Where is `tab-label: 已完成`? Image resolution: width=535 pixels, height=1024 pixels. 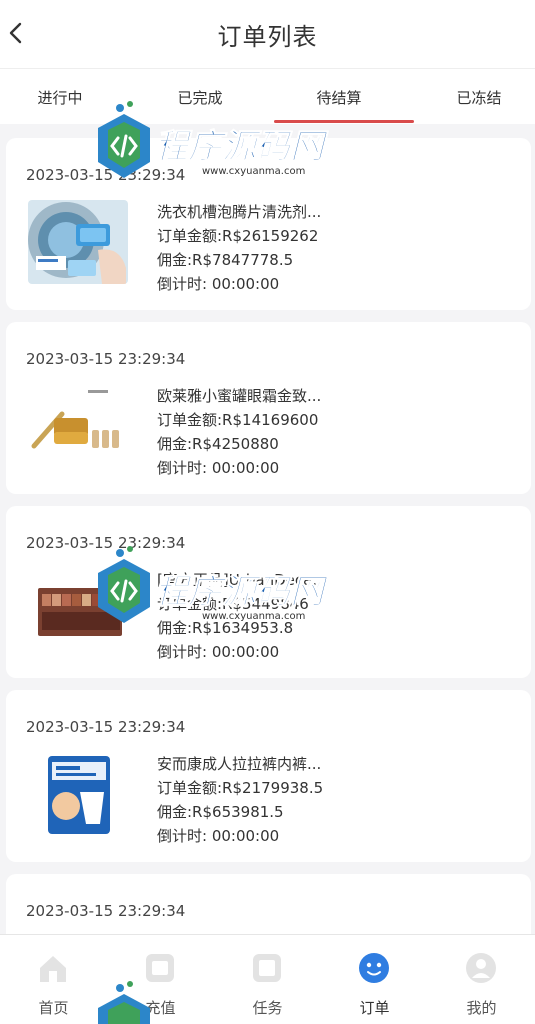
tab-label: 已完成 is located at coordinates (200, 97).